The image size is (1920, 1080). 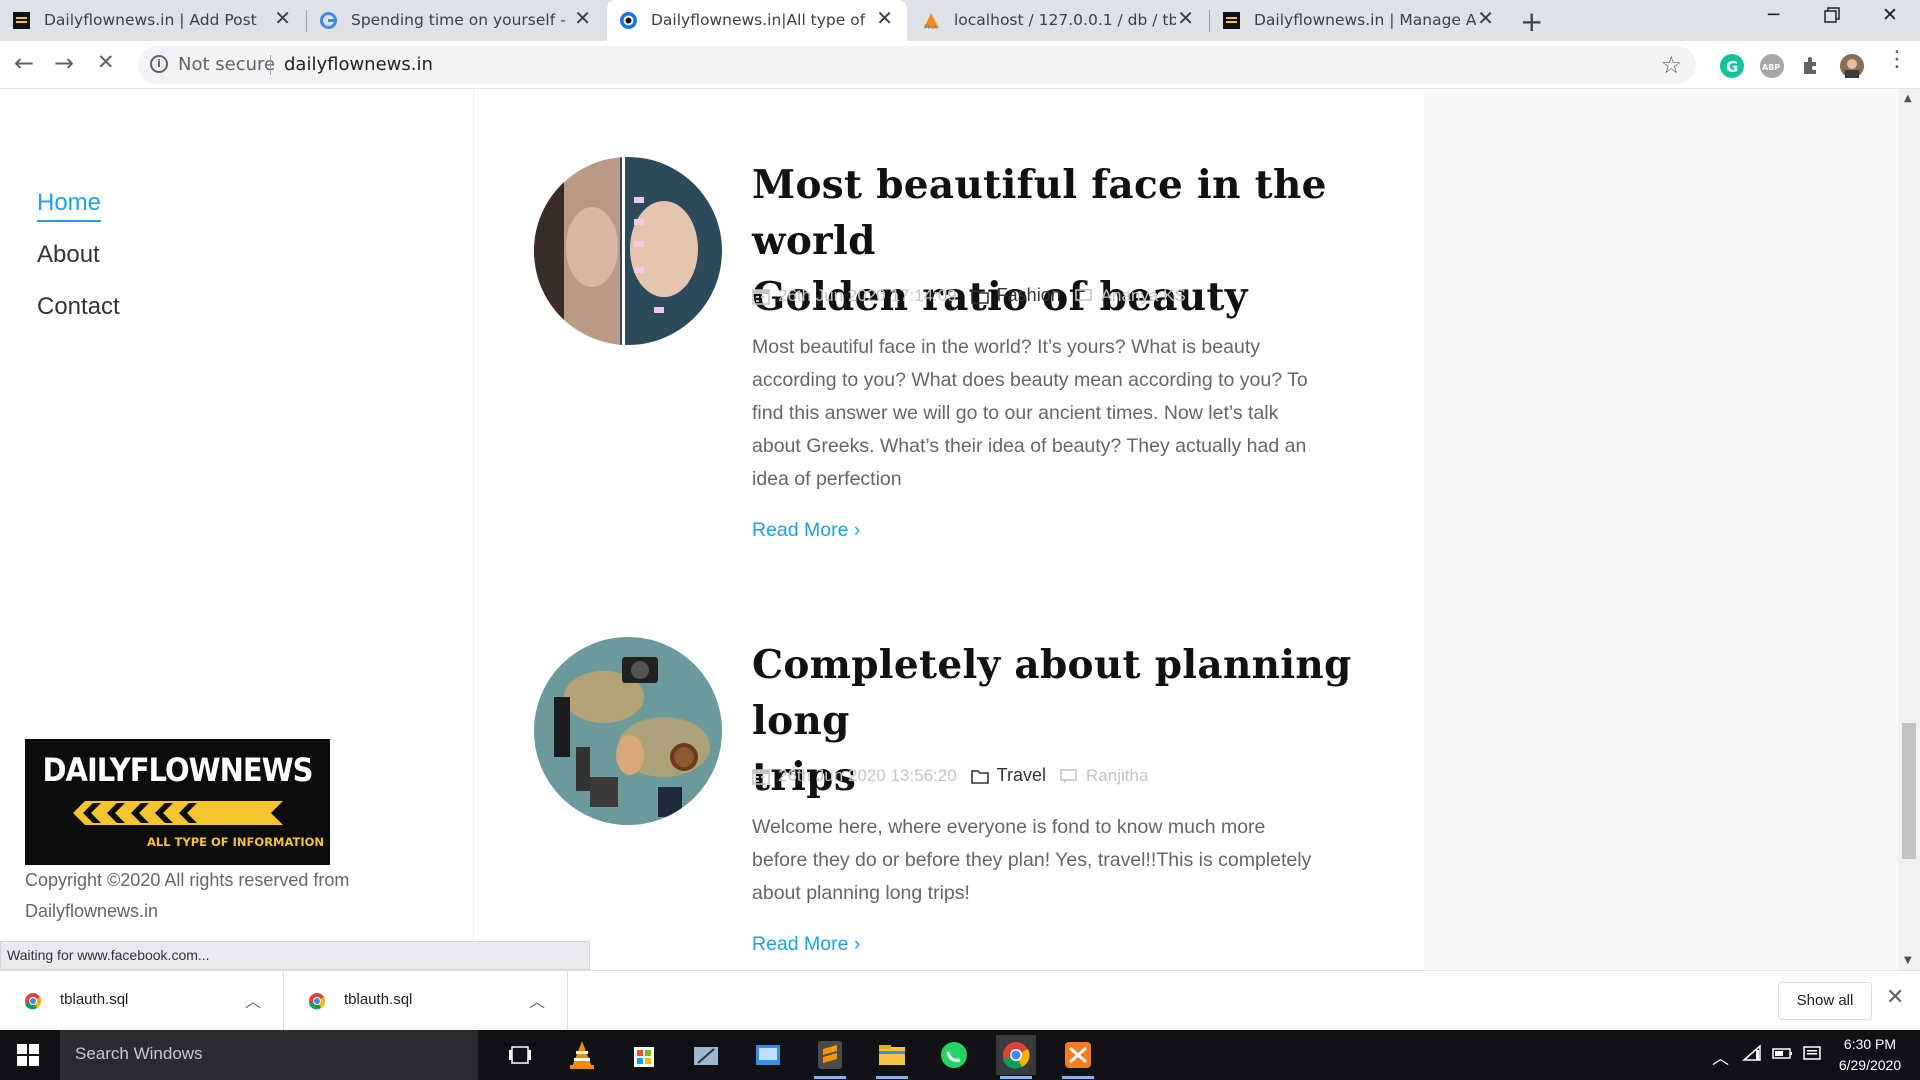 I want to click on chrome-icon, so click(x=1016, y=1057).